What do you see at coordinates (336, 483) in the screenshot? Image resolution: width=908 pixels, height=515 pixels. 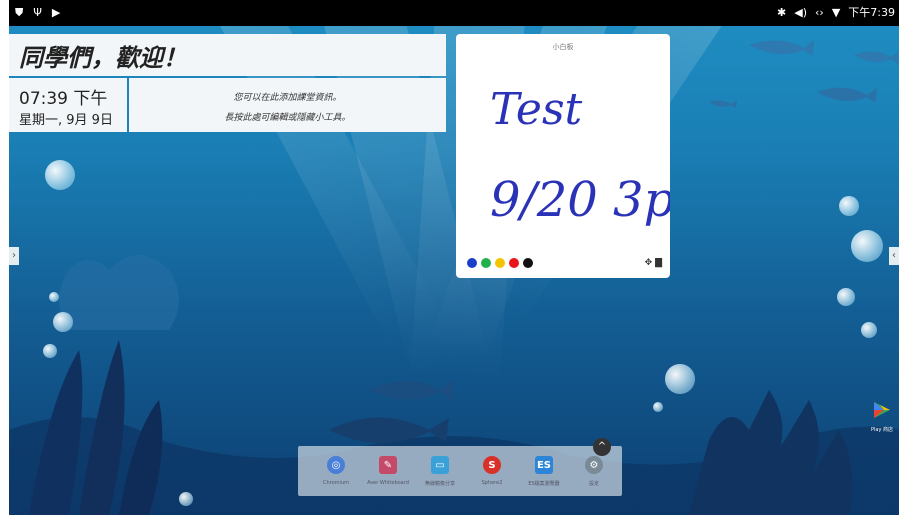 I see `dock-app-label: Chromium` at bounding box center [336, 483].